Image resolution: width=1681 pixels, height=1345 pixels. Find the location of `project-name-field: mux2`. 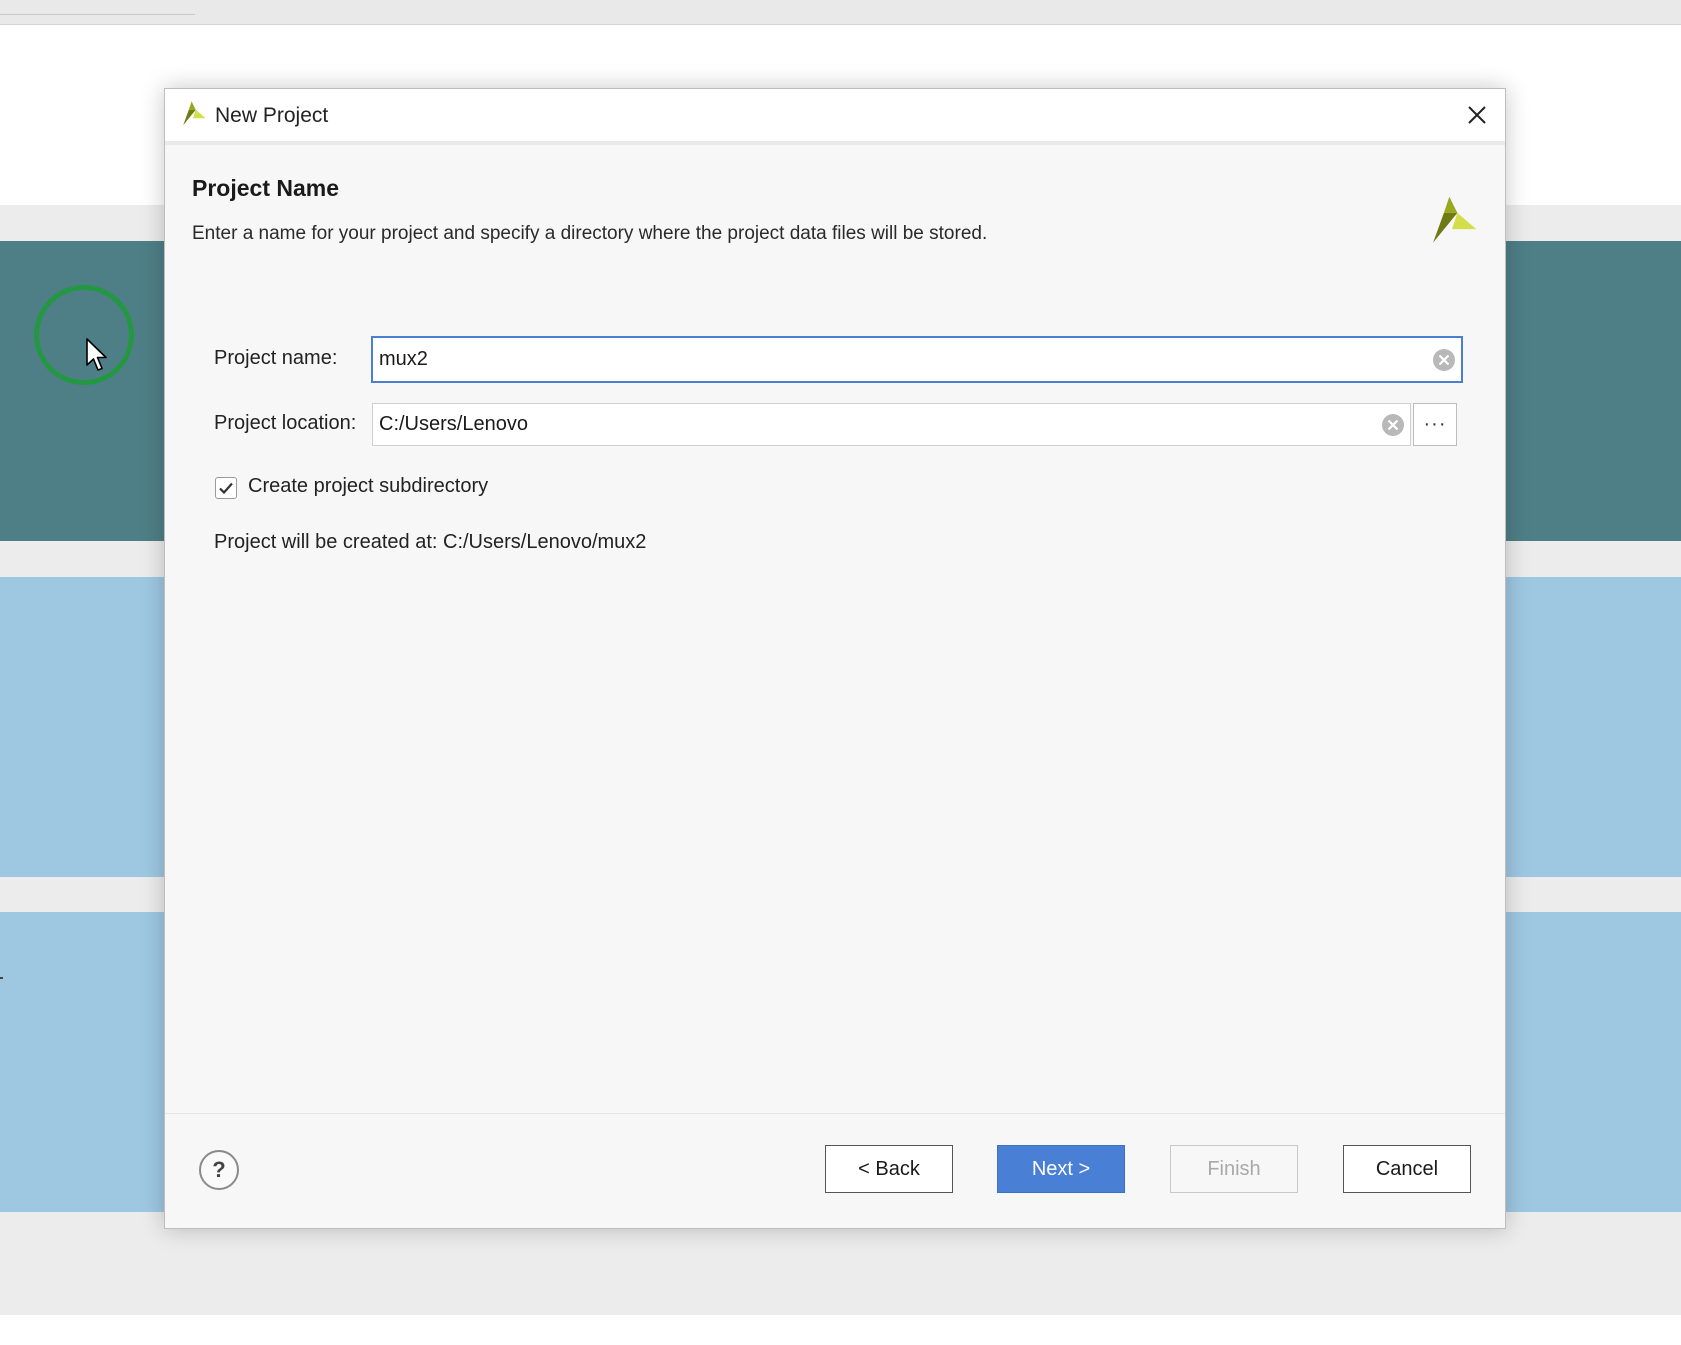

project-name-field: mux2 is located at coordinates (917, 359).